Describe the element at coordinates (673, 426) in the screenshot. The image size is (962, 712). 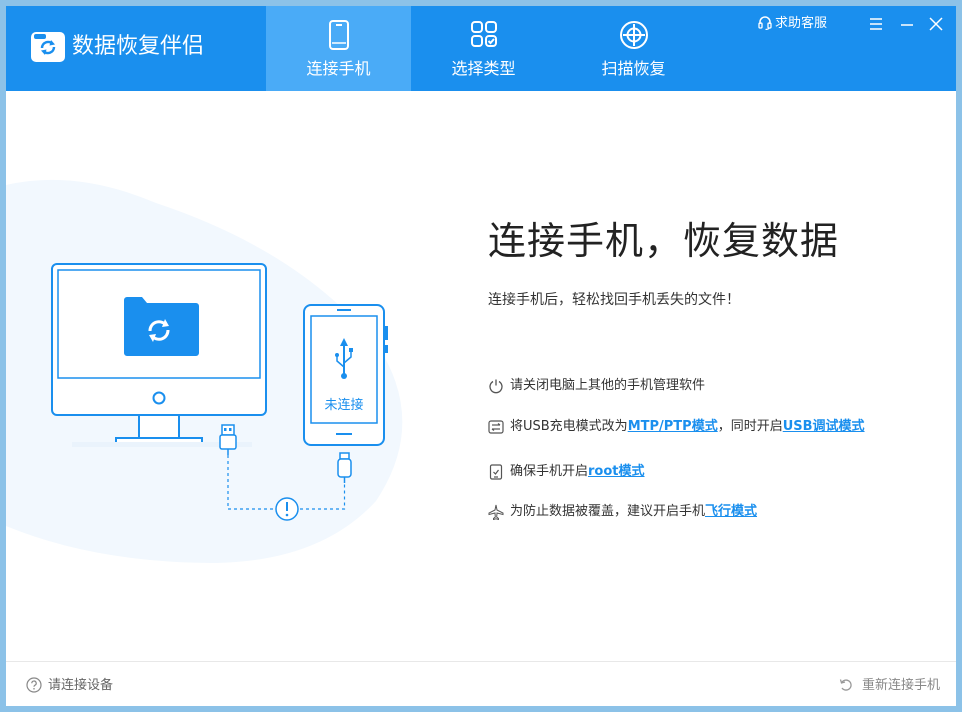
I see `mtp-ptp-mode-link: MTP/PTP模式` at that location.